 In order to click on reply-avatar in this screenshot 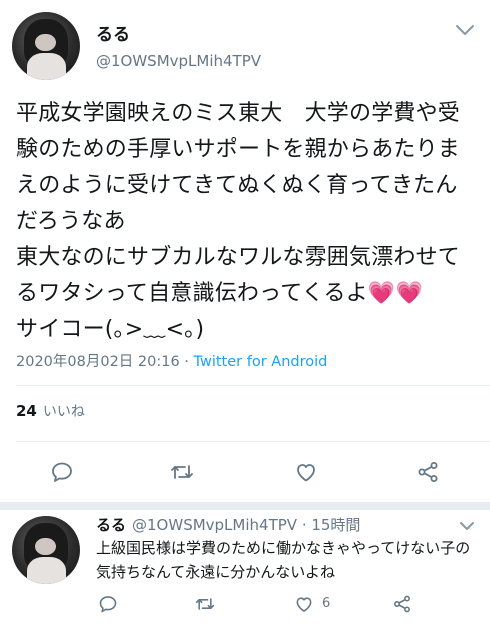, I will do `click(46, 550)`.